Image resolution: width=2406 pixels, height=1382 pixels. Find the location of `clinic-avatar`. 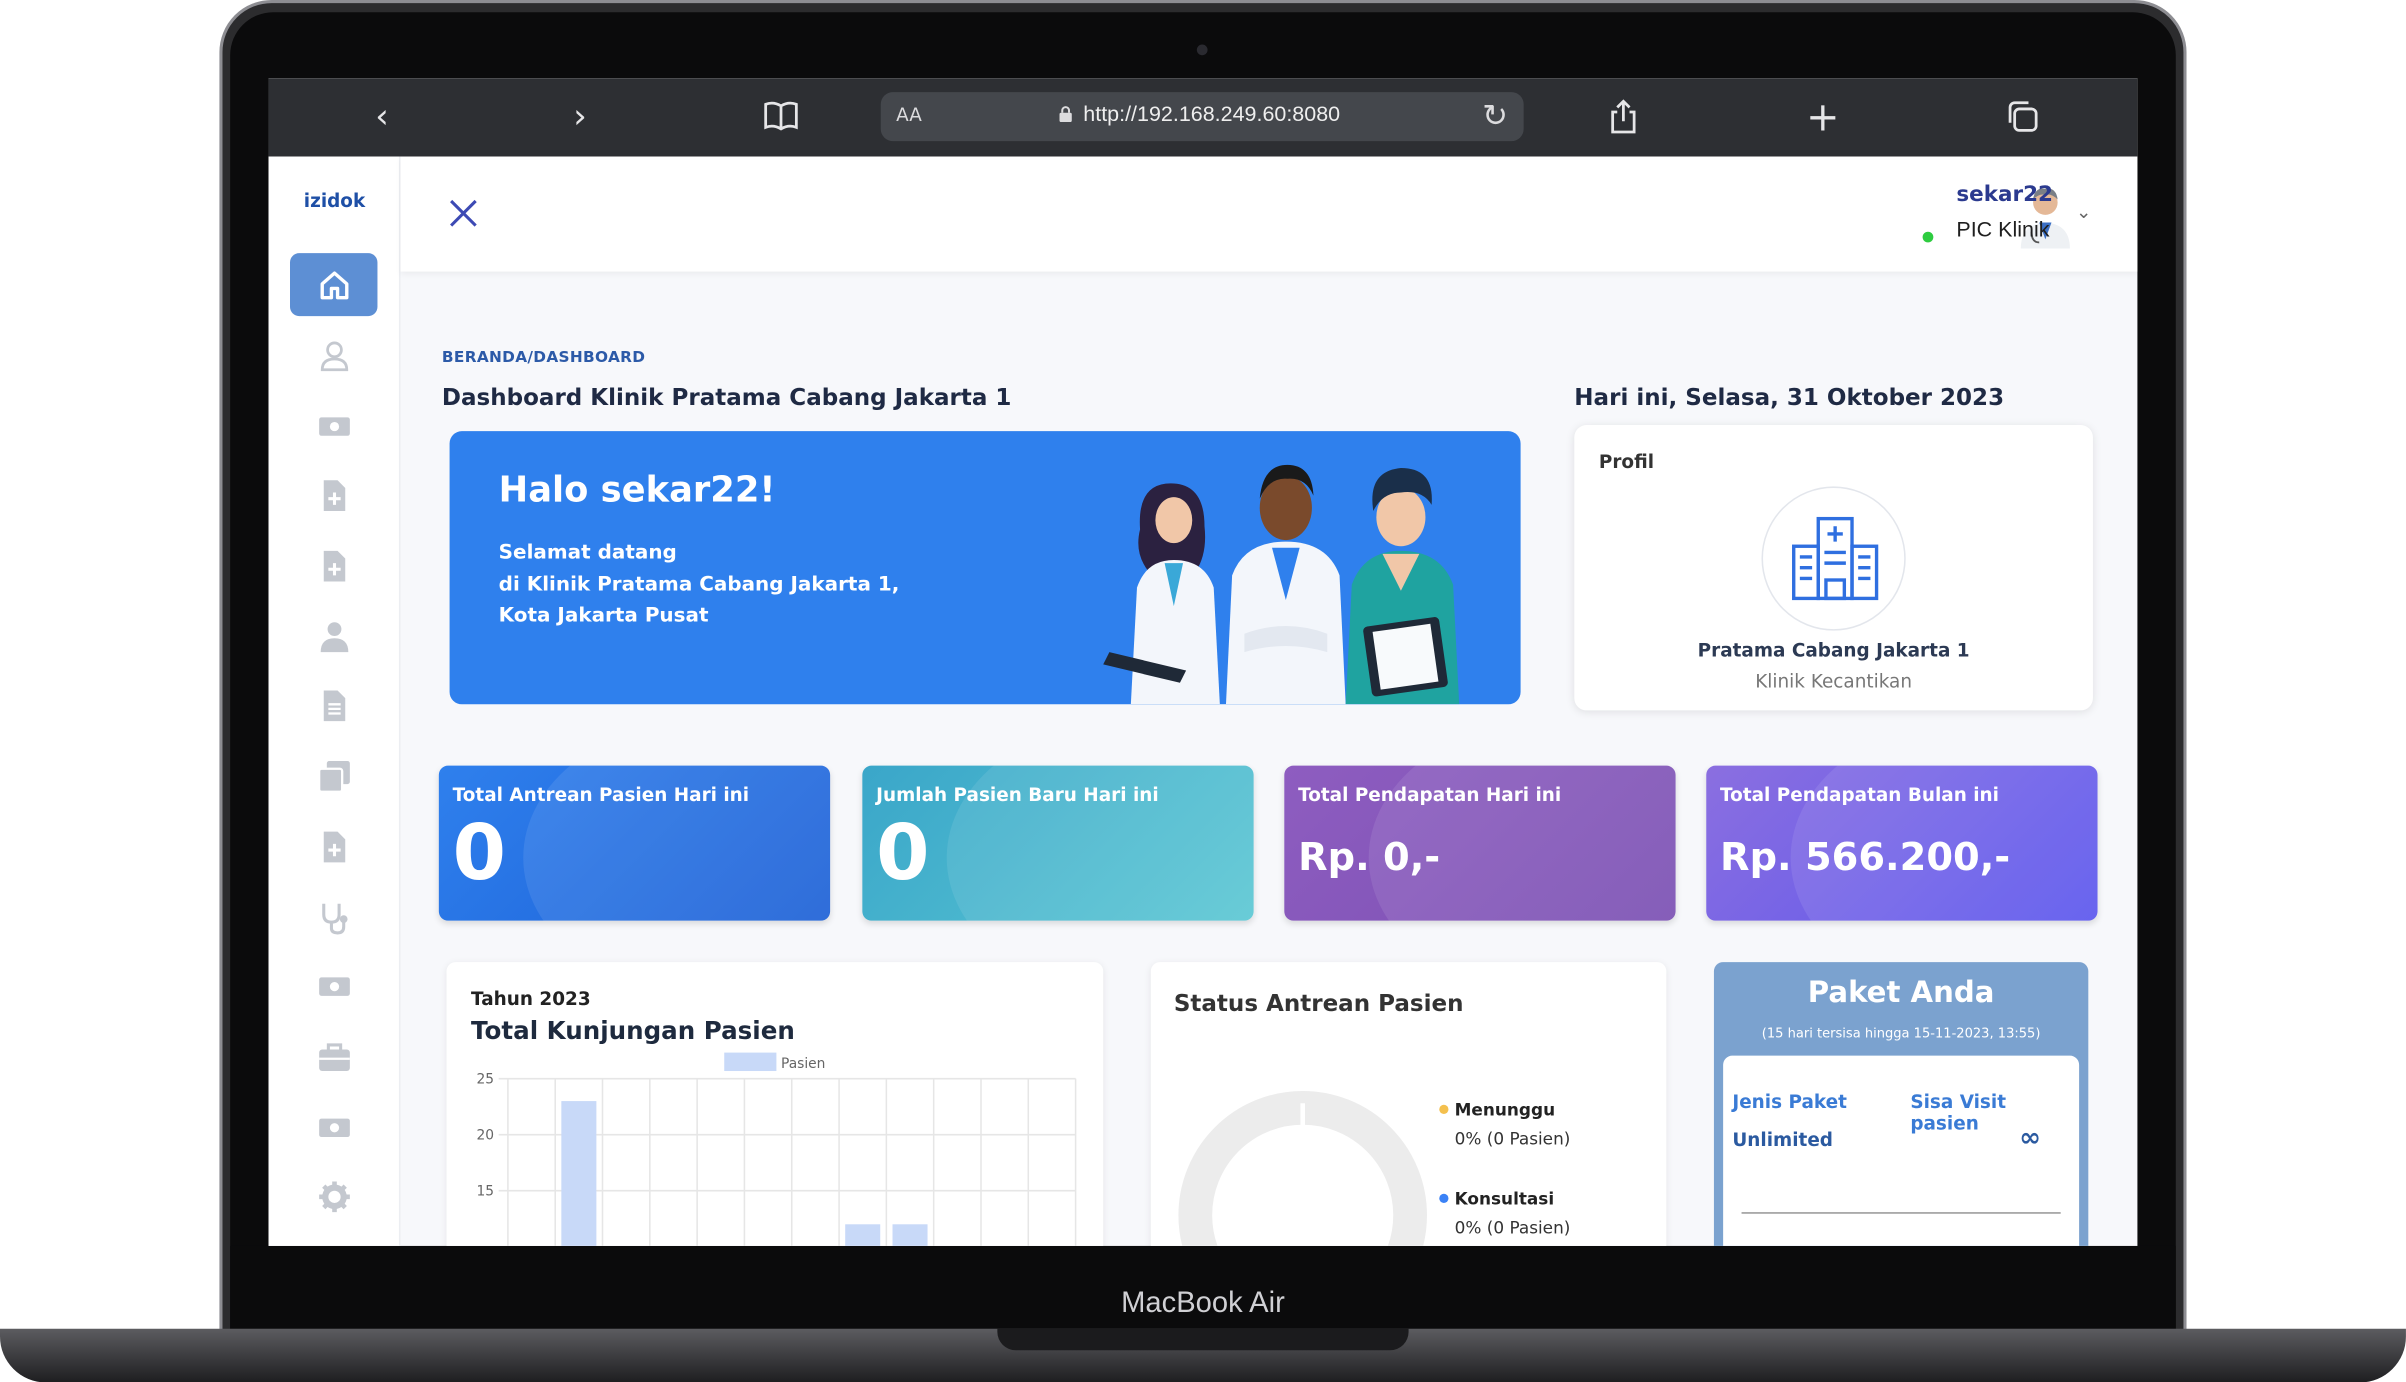

clinic-avatar is located at coordinates (1833, 558).